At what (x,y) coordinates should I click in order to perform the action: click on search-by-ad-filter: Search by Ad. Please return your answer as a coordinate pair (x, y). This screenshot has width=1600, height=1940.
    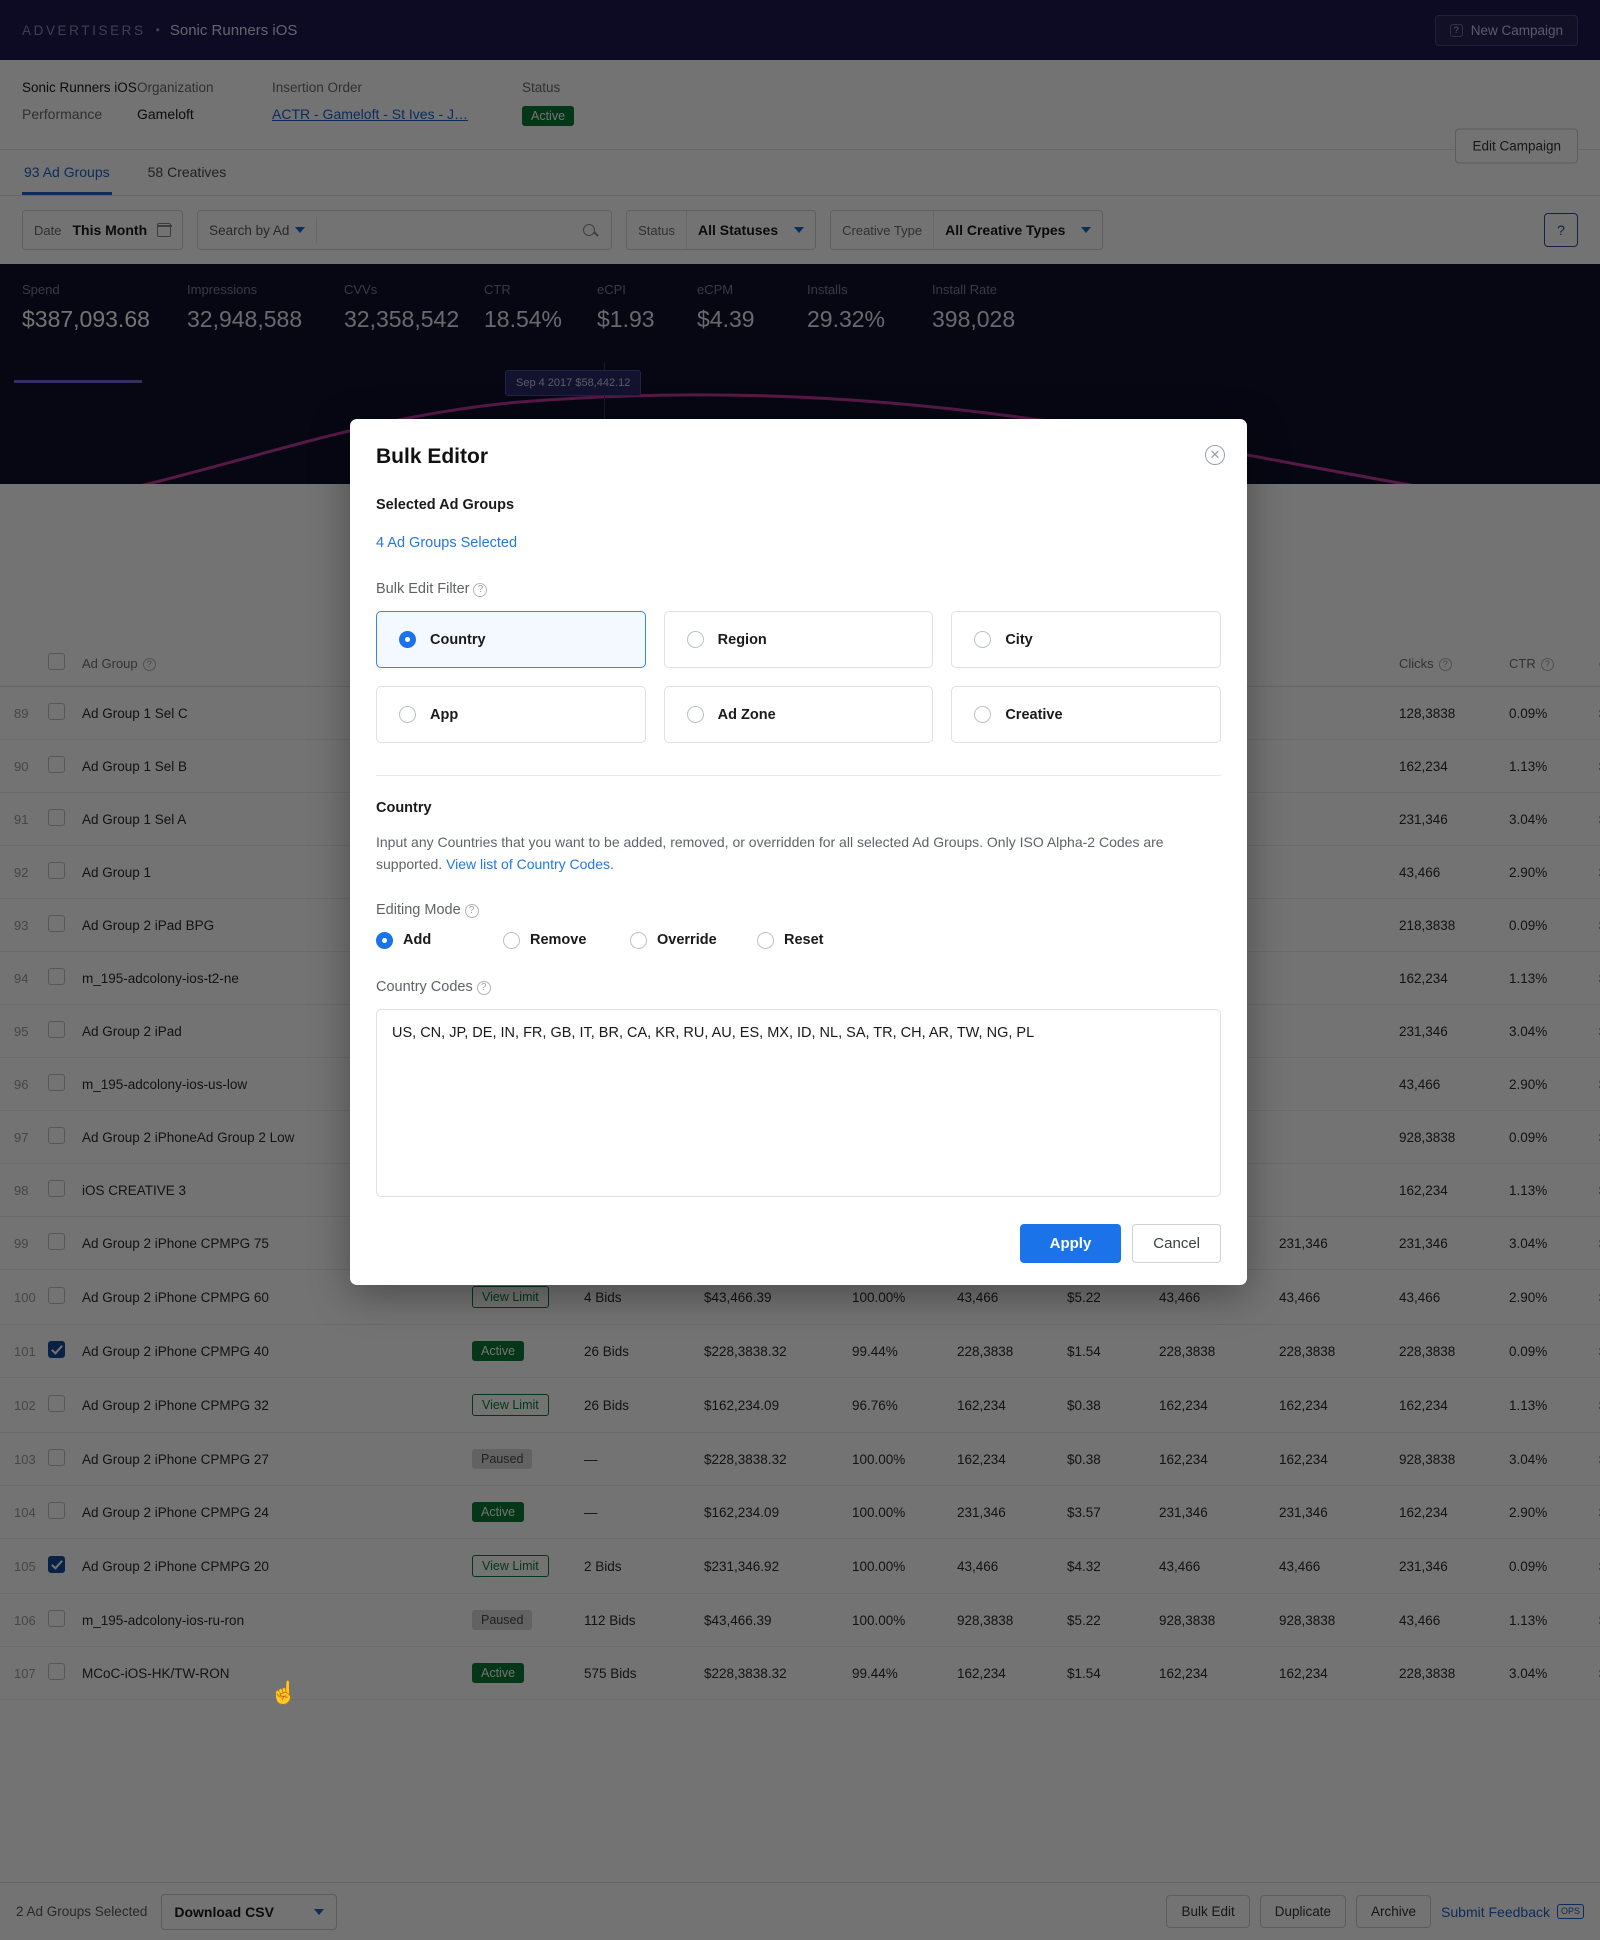
    Looking at the image, I should click on (405, 230).